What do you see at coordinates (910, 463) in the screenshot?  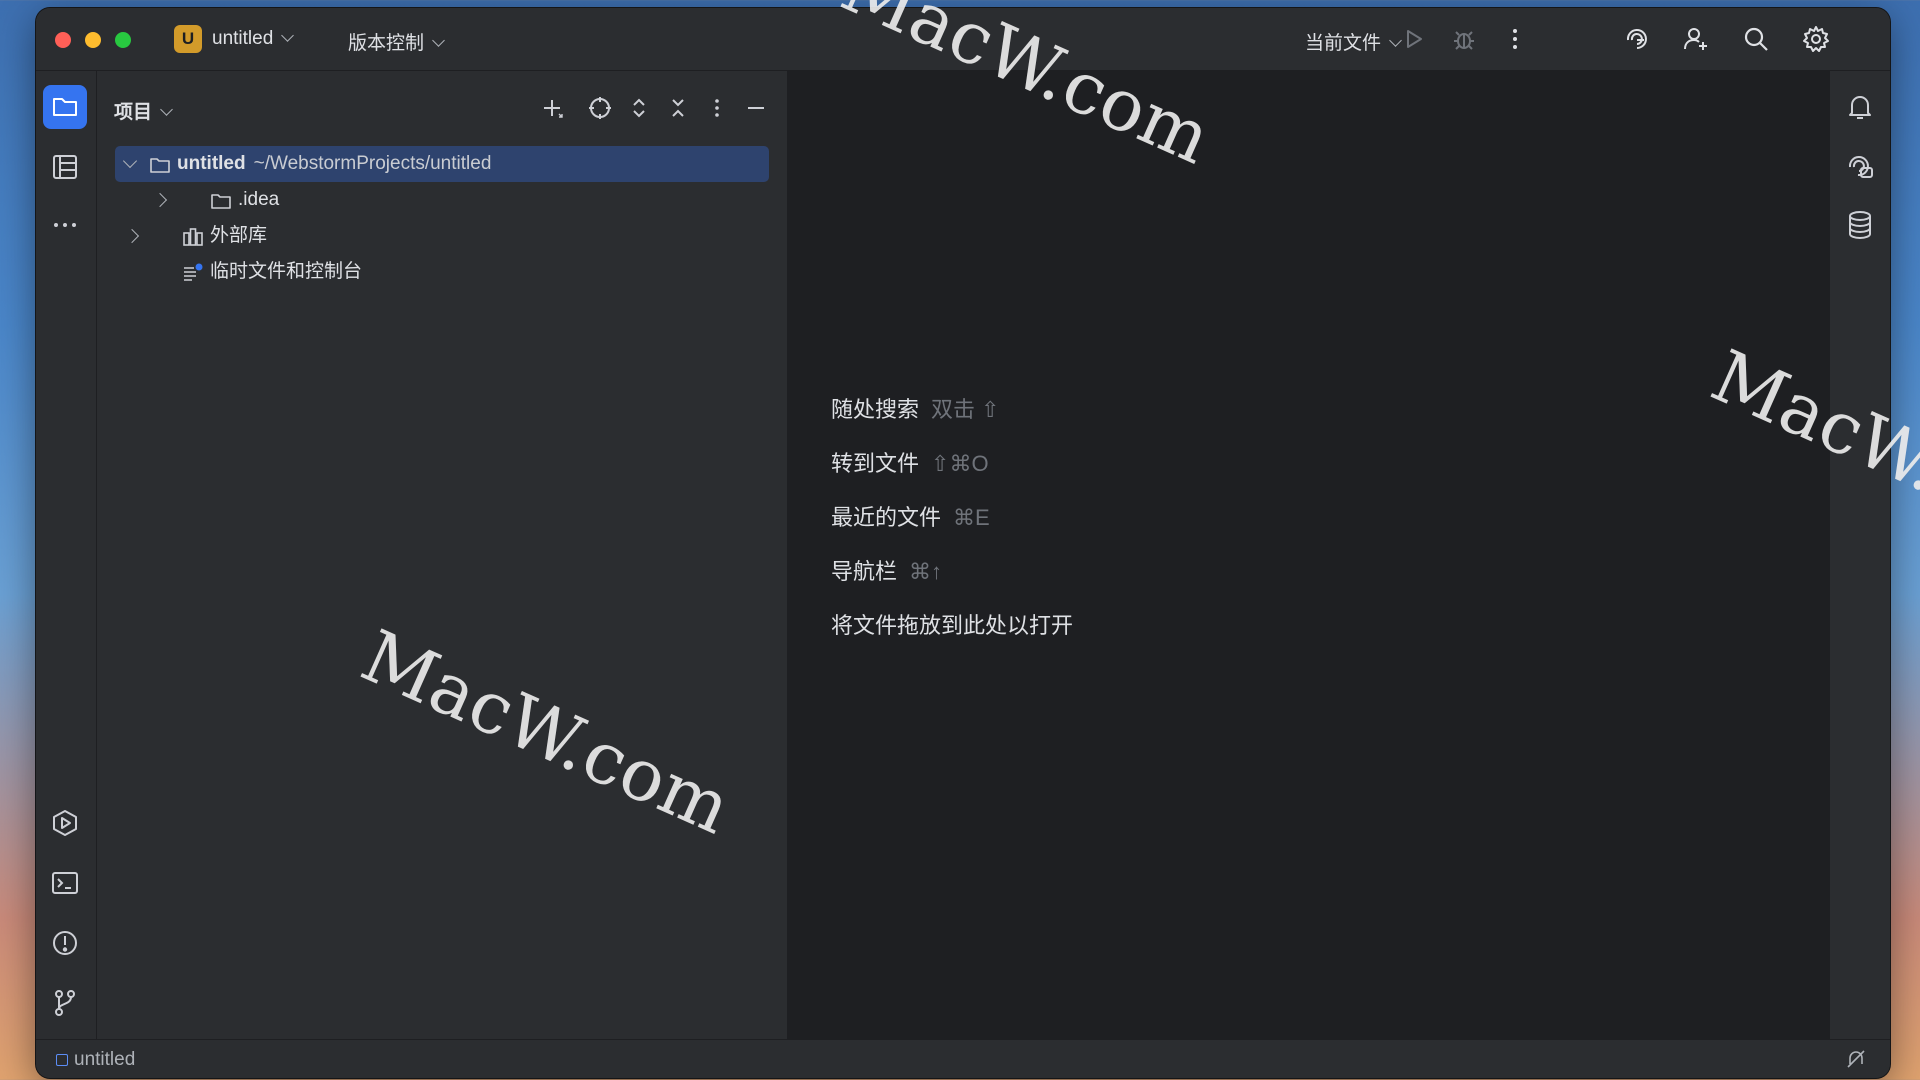 I see `hint-go-to-file: 转到文件 ⇧⌘O` at bounding box center [910, 463].